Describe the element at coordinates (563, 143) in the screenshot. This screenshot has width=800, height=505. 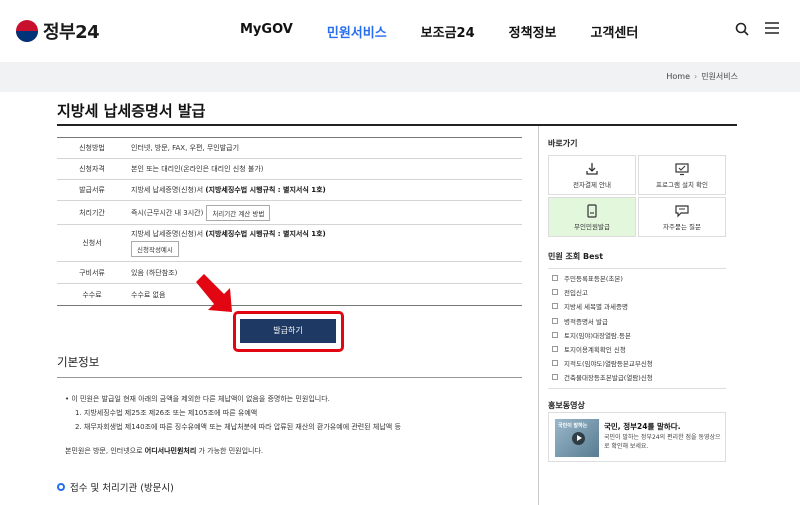
I see `quick-links-title: 바로가기` at that location.